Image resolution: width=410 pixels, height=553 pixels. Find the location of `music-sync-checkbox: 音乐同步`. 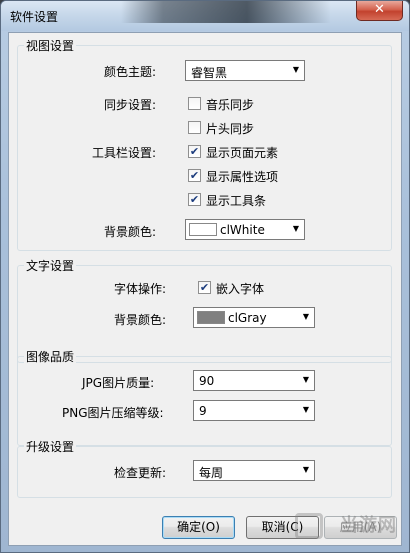

music-sync-checkbox: 音乐同步 is located at coordinates (228, 104).